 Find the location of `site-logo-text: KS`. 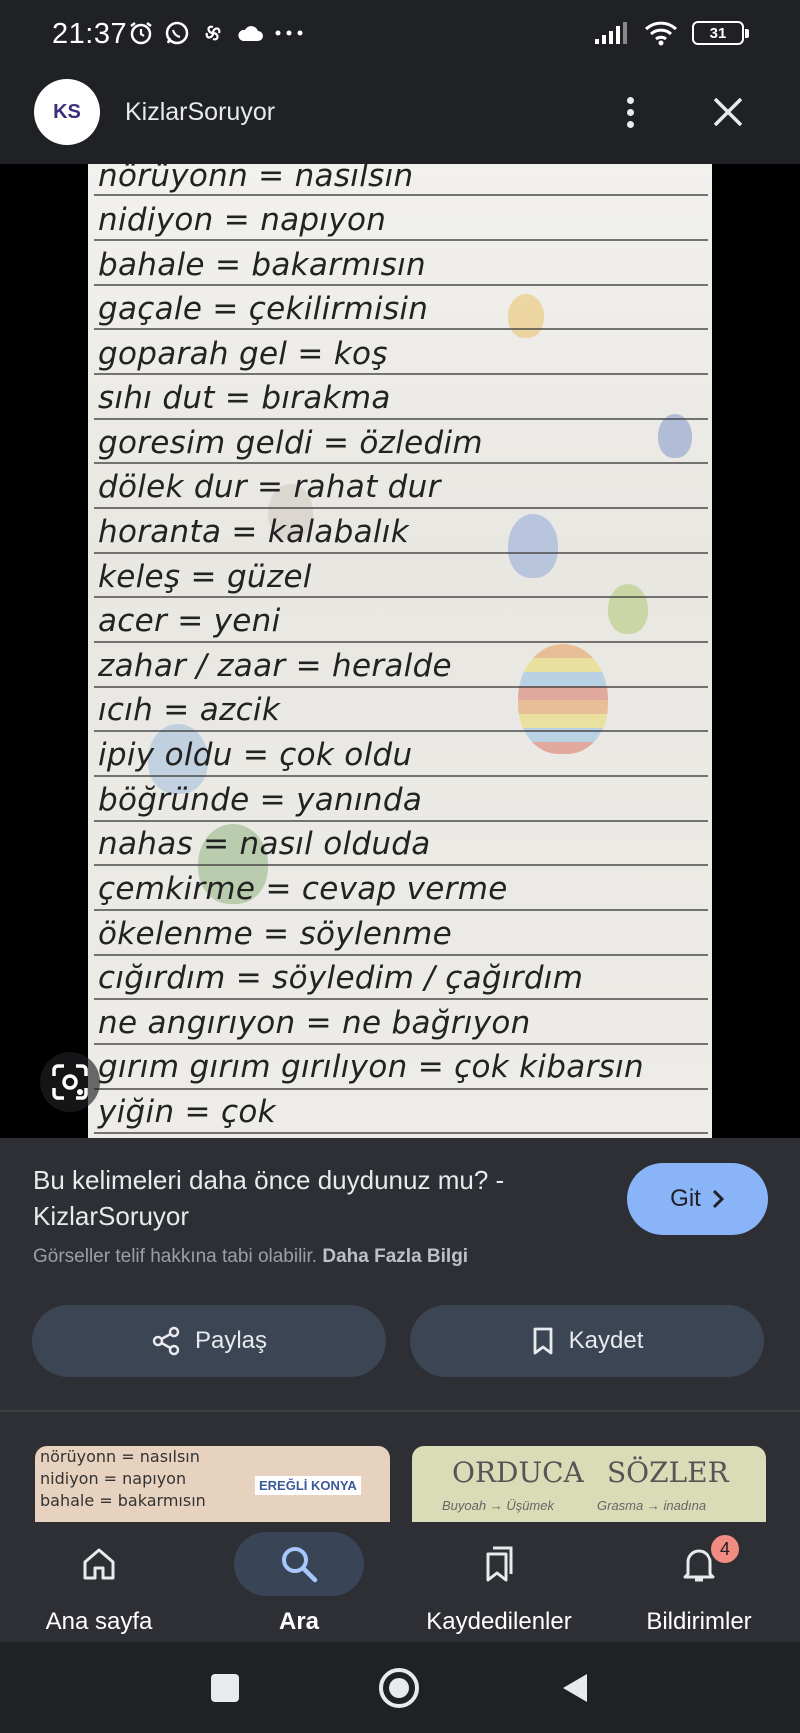

site-logo-text: KS is located at coordinates (67, 111).